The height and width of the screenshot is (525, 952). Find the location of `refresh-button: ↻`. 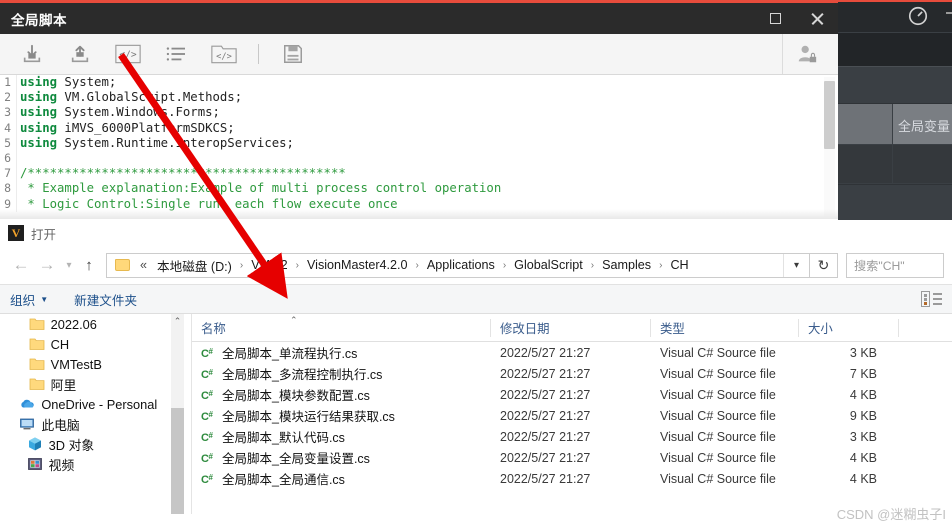

refresh-button: ↻ is located at coordinates (824, 265).